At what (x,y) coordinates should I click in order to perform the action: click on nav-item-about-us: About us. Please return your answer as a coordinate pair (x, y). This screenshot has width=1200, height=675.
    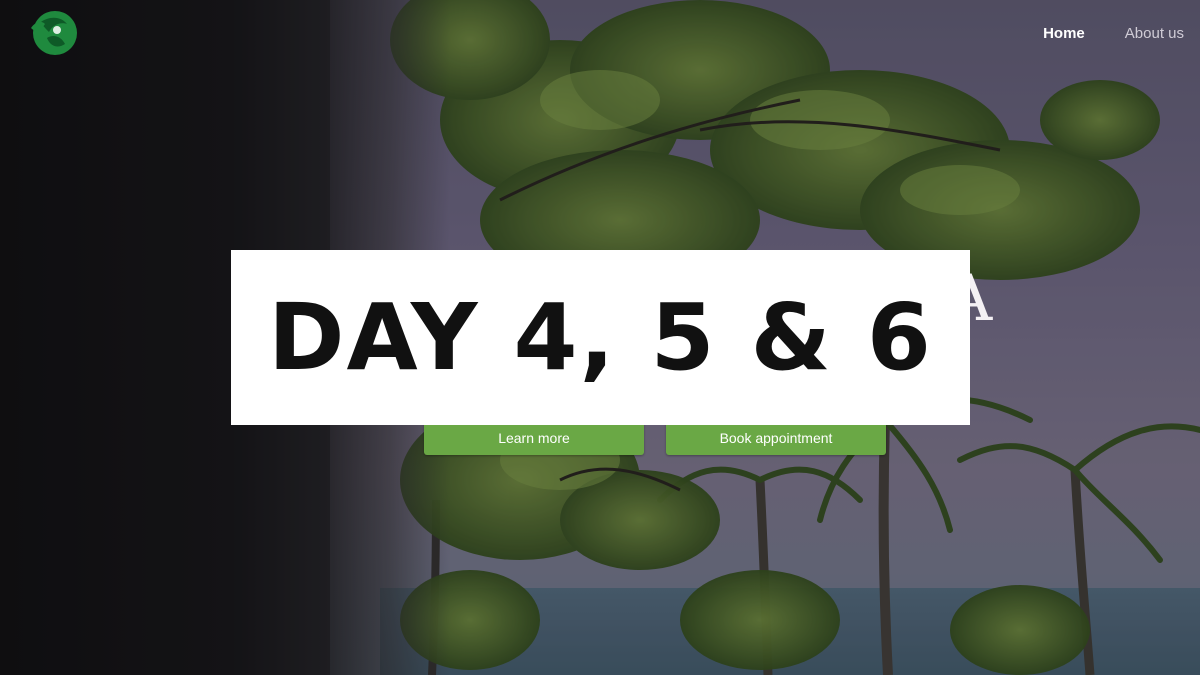
    Looking at the image, I should click on (1154, 33).